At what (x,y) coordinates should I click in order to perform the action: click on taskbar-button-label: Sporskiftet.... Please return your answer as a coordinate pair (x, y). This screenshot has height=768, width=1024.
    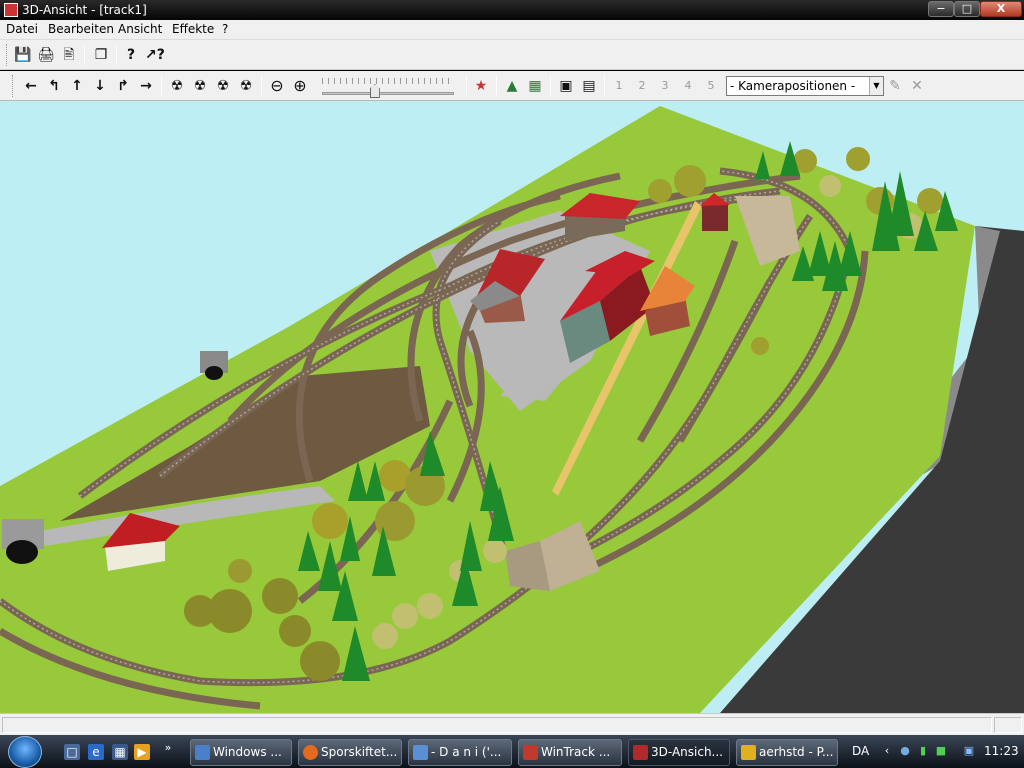
    Looking at the image, I should click on (359, 752).